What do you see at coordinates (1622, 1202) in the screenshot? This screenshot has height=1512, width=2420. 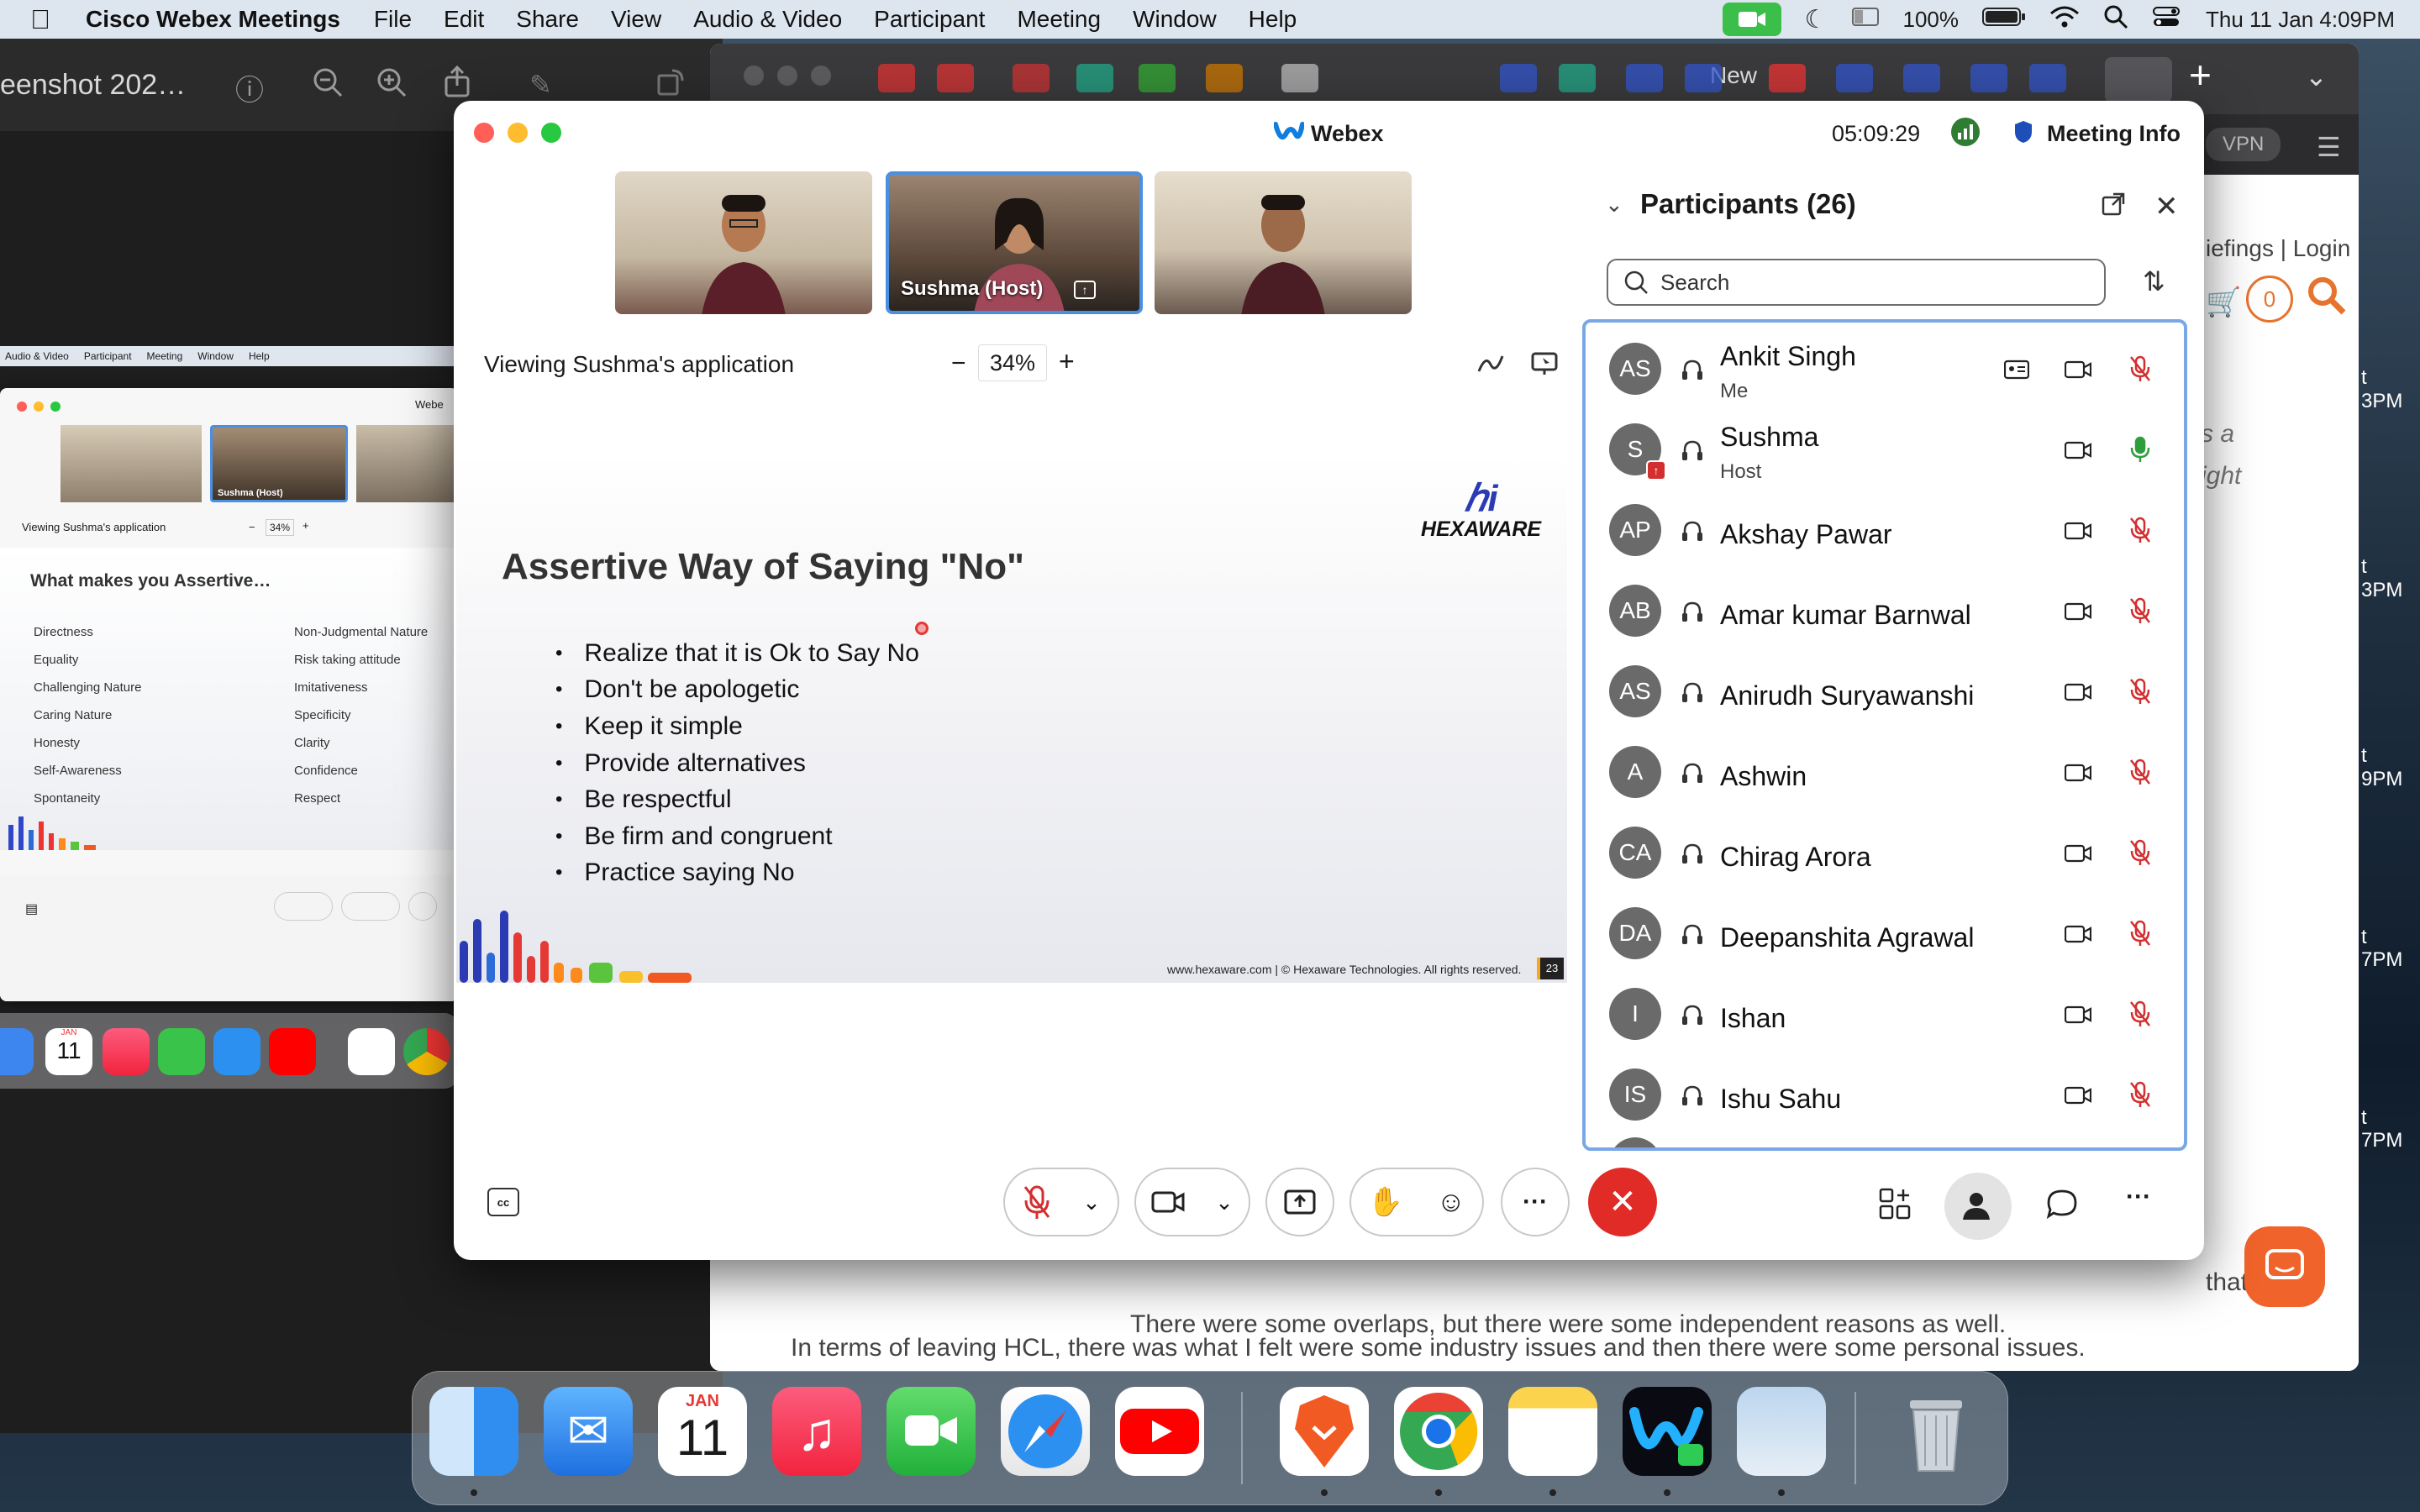 I see `leave-meeting-button: ✕` at bounding box center [1622, 1202].